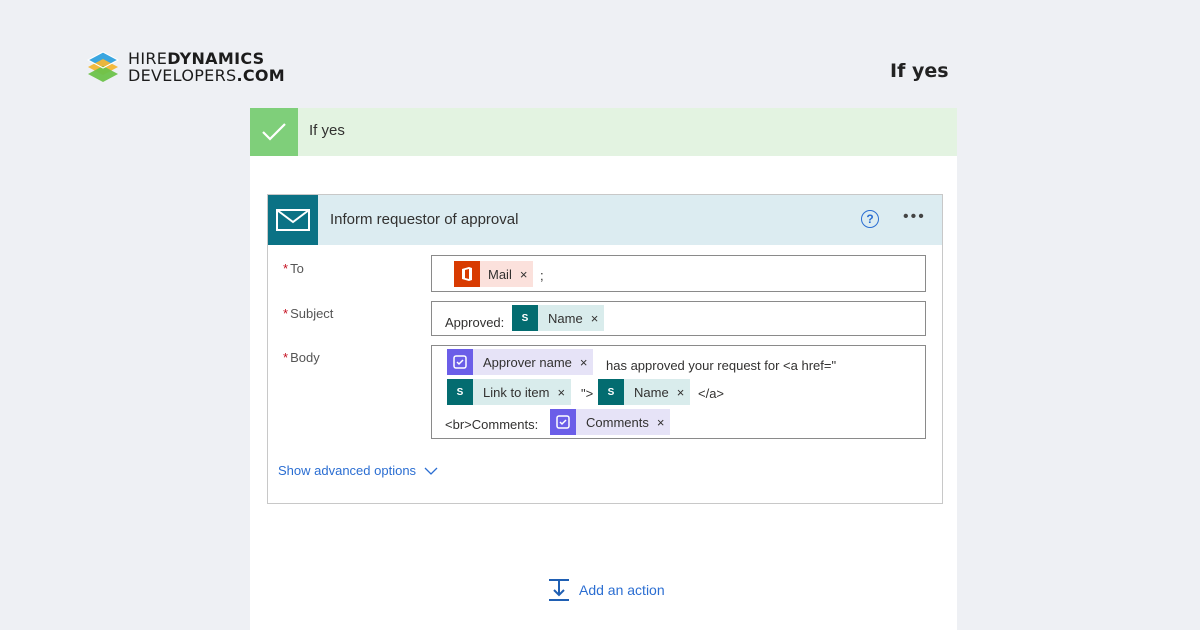  Describe the element at coordinates (293, 220) in the screenshot. I see `mail-icon` at that location.